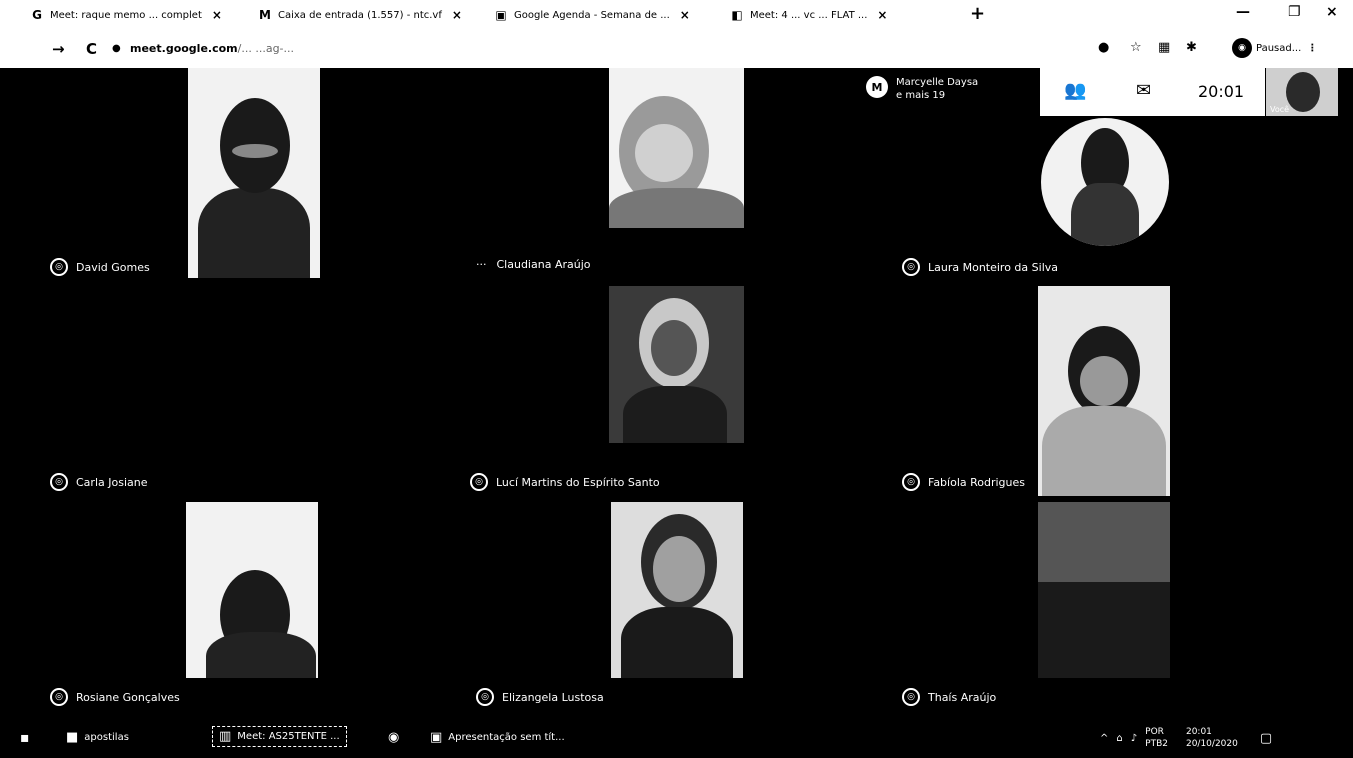  What do you see at coordinates (962, 697) in the screenshot?
I see `participant-name-text: Thaís Araújo` at bounding box center [962, 697].